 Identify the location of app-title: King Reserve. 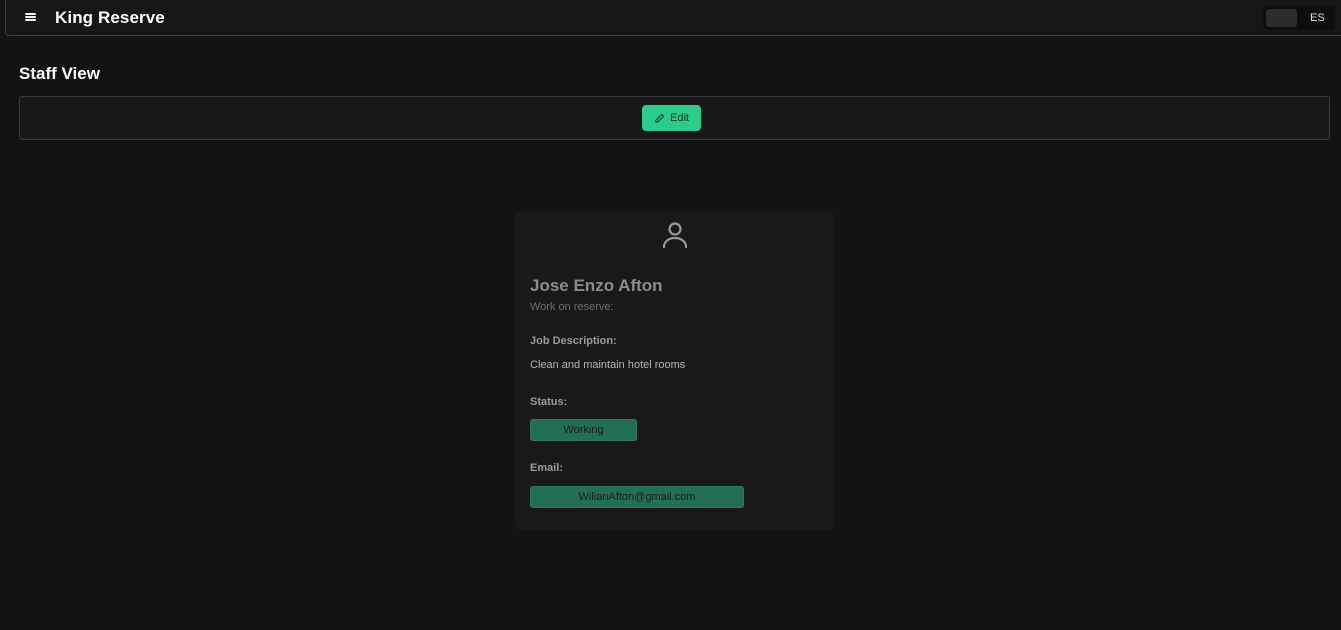
(110, 17).